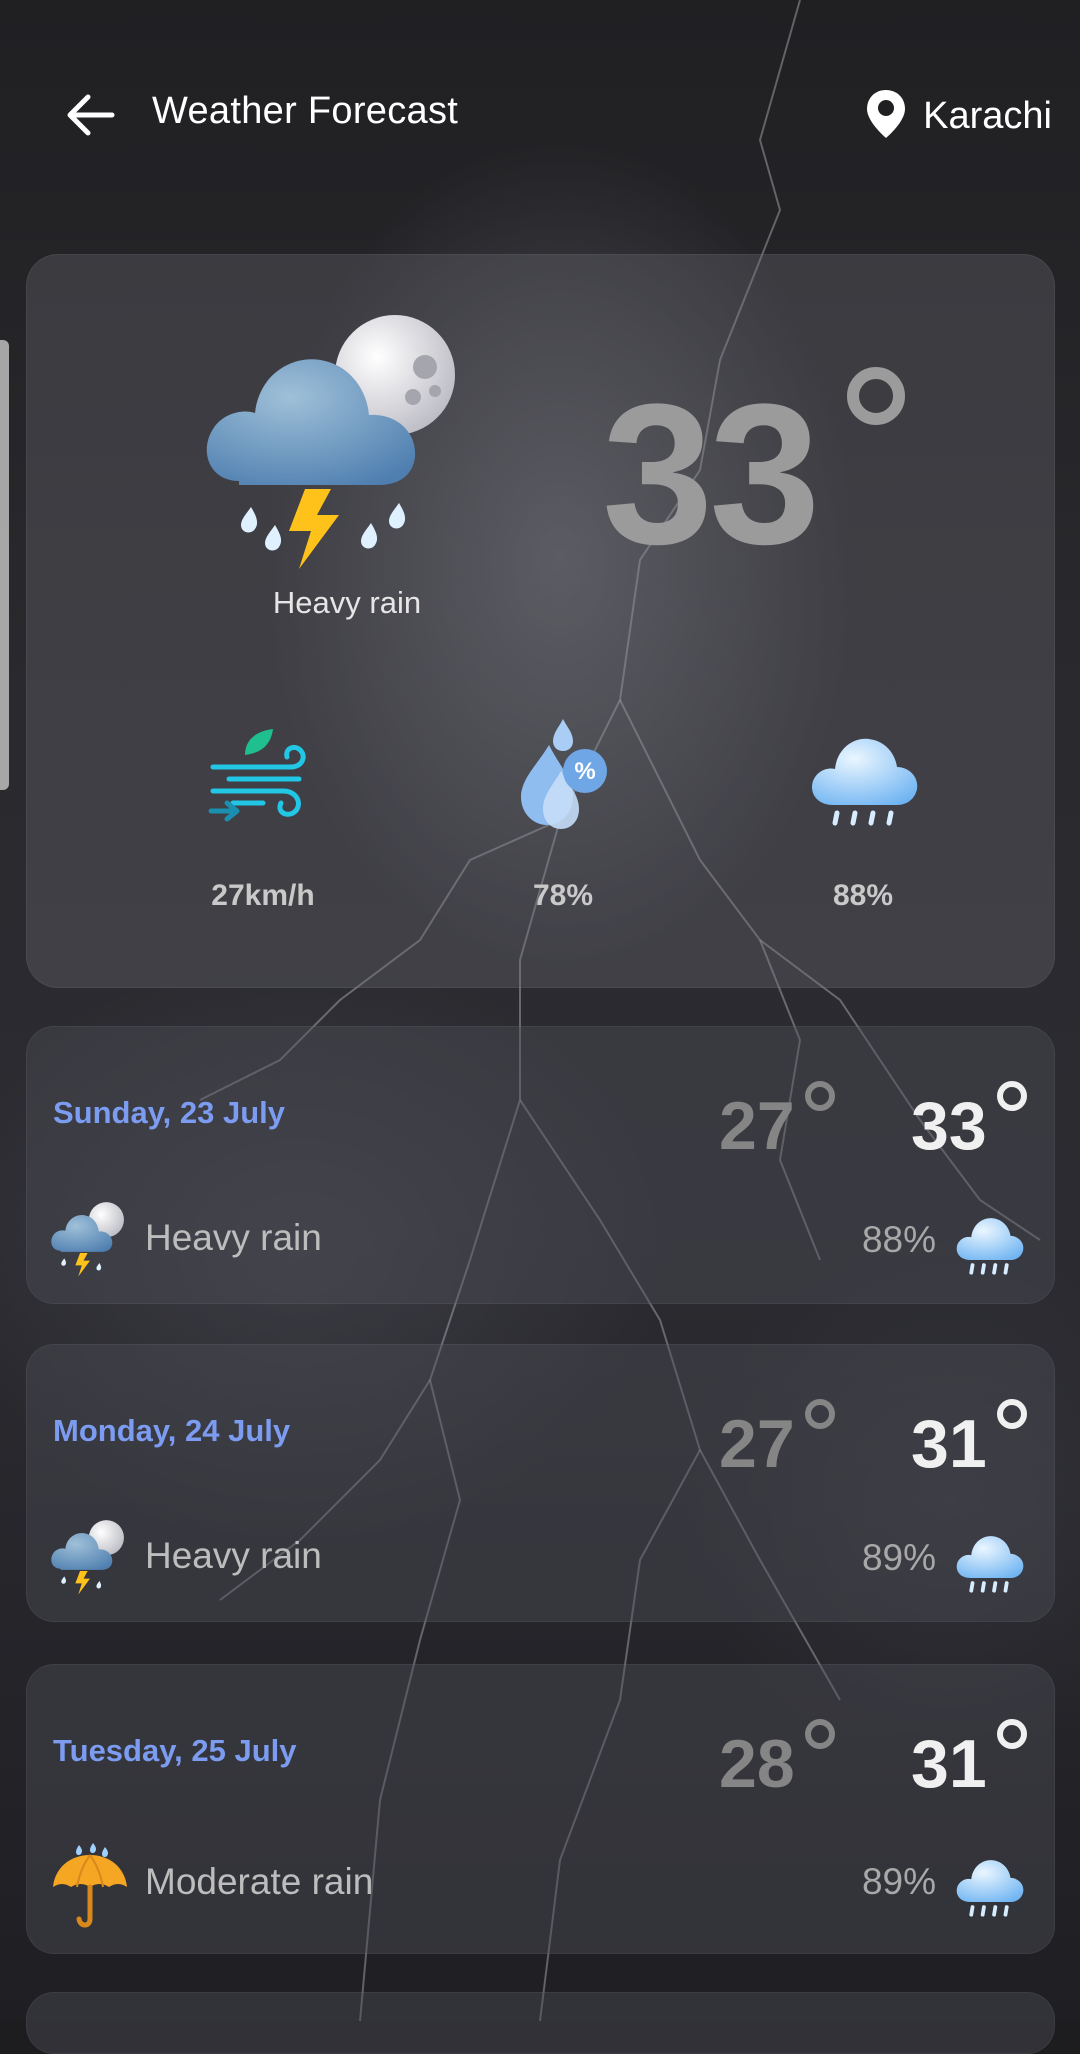 Image resolution: width=1080 pixels, height=2054 pixels. Describe the element at coordinates (172, 1430) in the screenshot. I see `forecast-date: Monday, 24 July` at that location.